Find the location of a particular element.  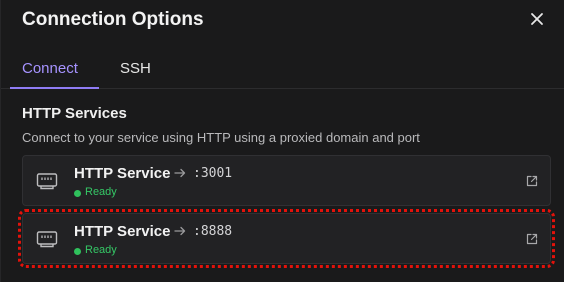

tab-ssh: SSH is located at coordinates (135, 69).